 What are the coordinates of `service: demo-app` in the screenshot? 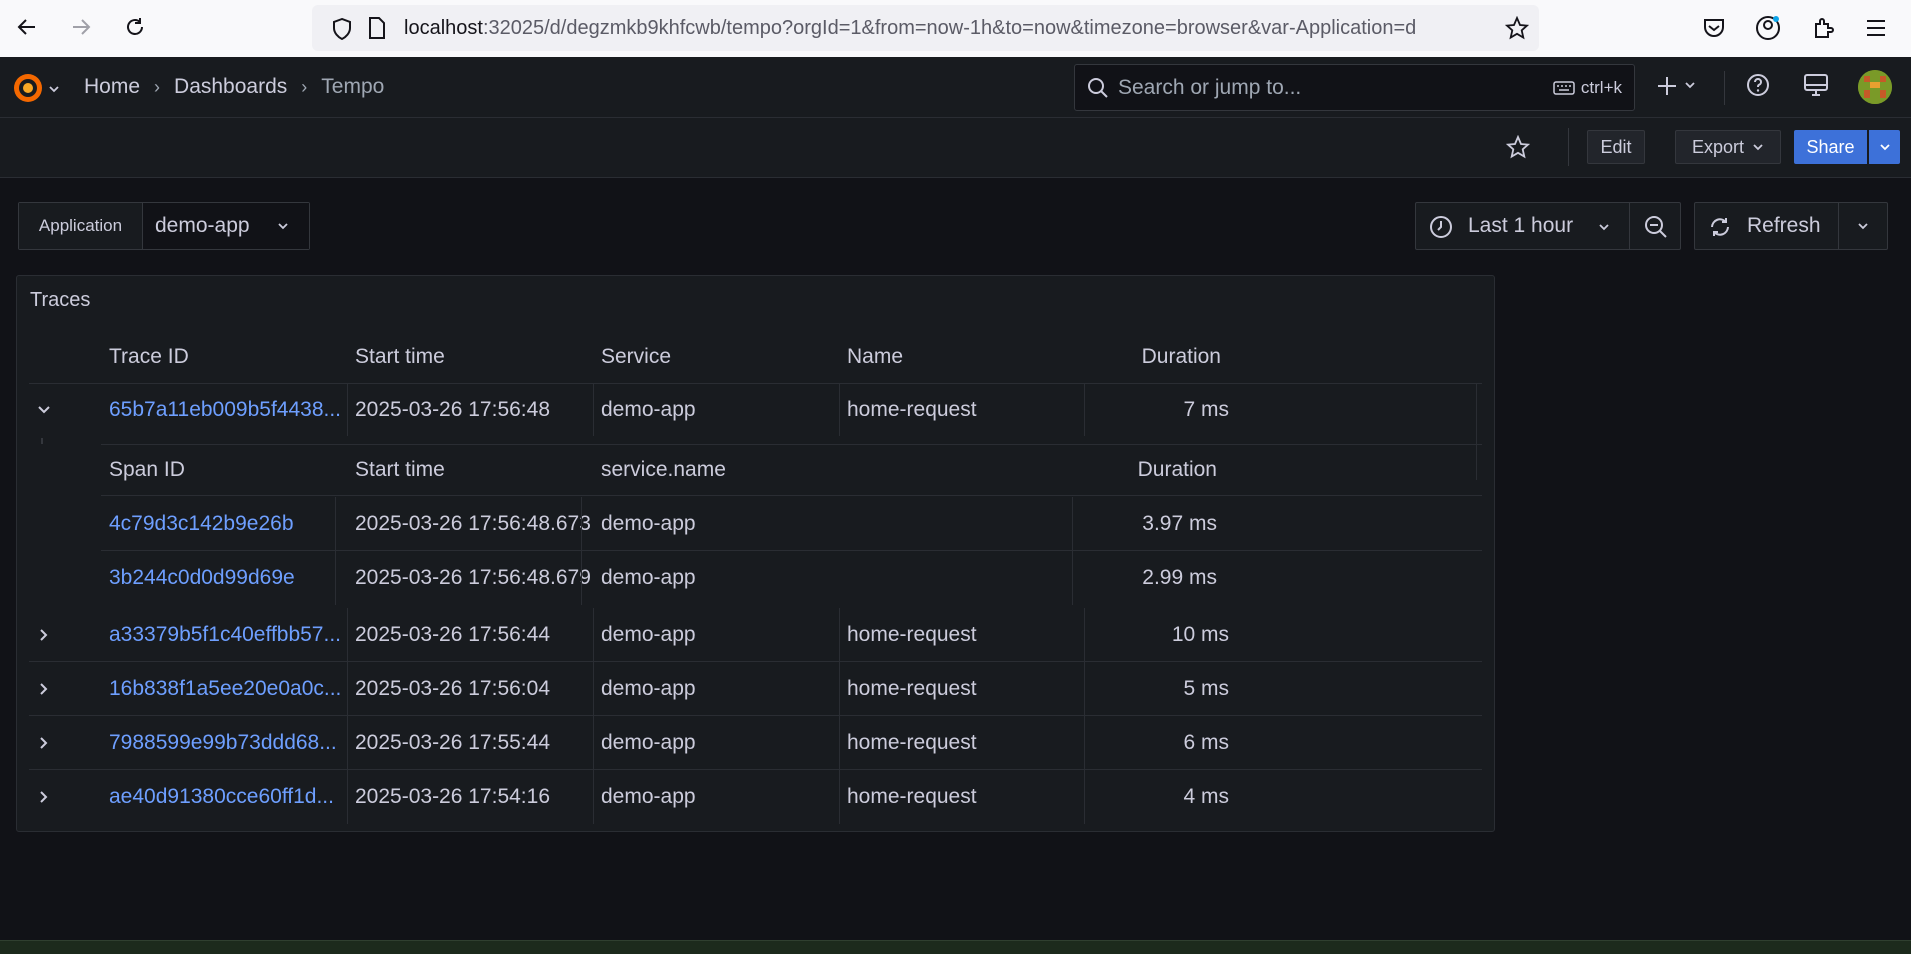 It's located at (648, 409).